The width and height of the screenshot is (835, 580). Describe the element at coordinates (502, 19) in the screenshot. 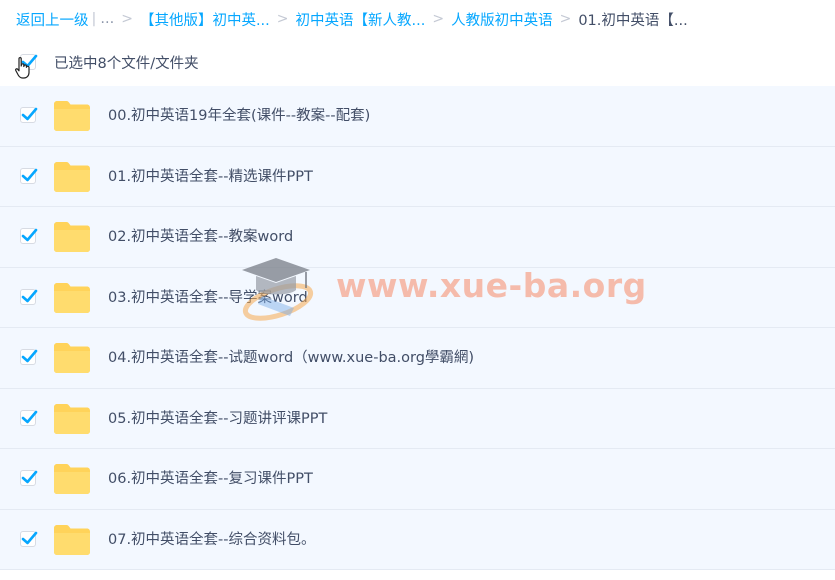

I see `breadcrumb-item-pep-english: 人教版初中英语` at that location.